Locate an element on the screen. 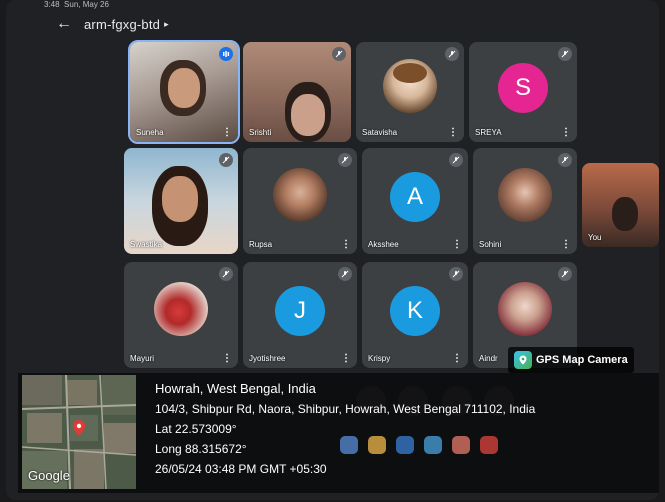 Image resolution: width=665 pixels, height=502 pixels. participant-name: Aksshee is located at coordinates (383, 244).